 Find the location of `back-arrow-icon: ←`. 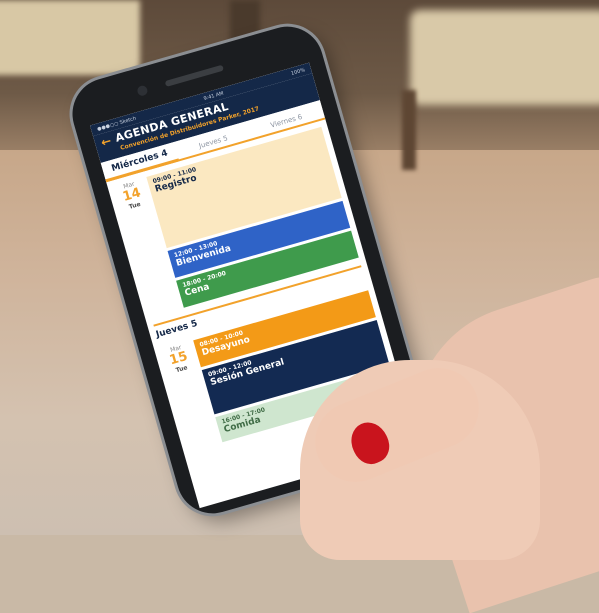

back-arrow-icon: ← is located at coordinates (106, 141).